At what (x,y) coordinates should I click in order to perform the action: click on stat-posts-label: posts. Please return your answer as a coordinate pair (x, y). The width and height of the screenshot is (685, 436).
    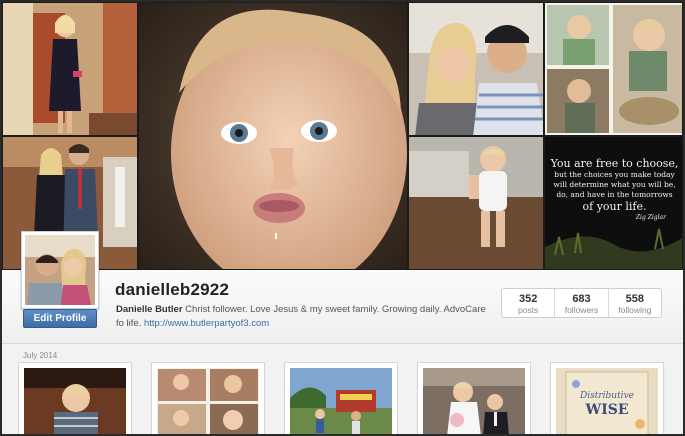
    Looking at the image, I should click on (528, 310).